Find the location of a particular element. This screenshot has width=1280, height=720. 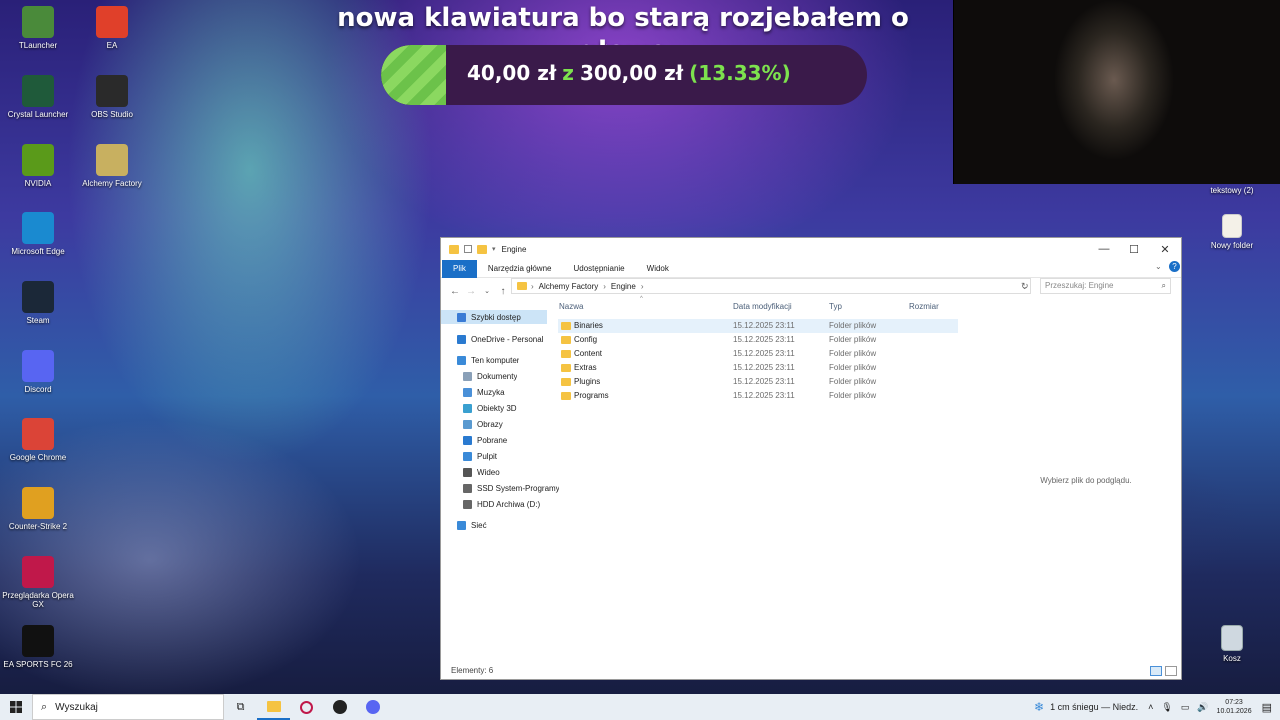

obs-icon is located at coordinates (339, 707).